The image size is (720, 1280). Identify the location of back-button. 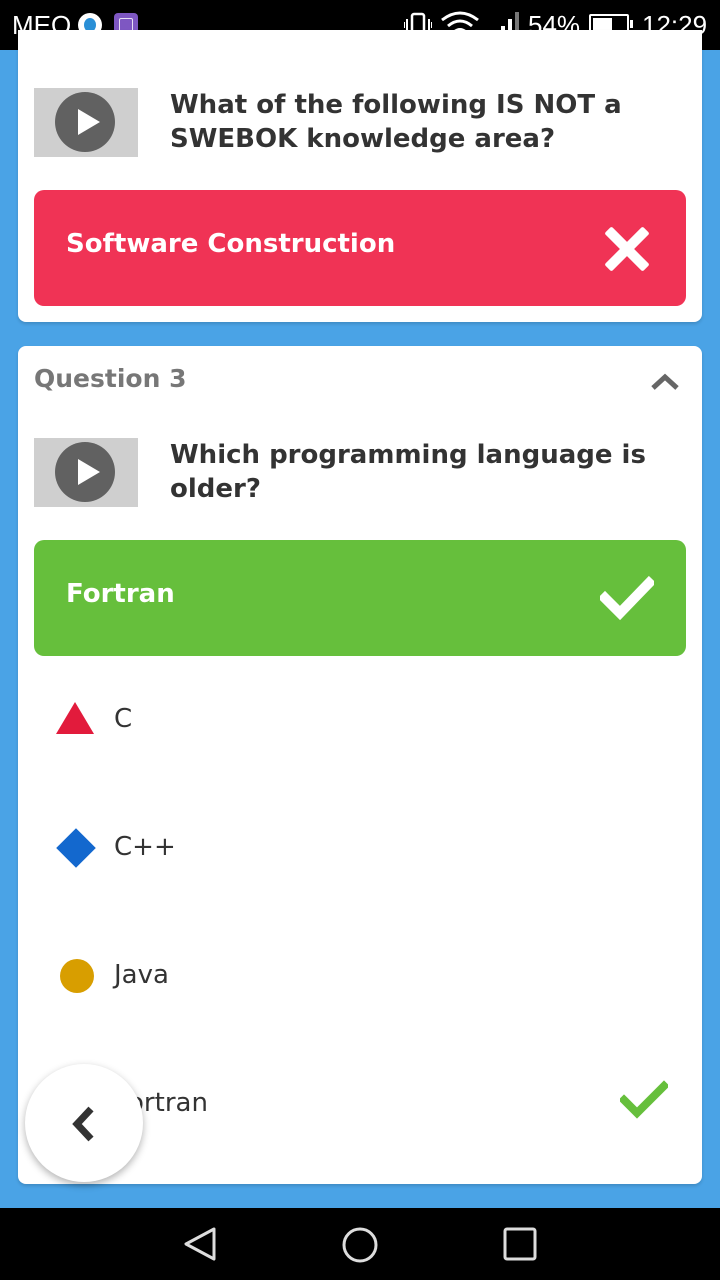
(84, 1123).